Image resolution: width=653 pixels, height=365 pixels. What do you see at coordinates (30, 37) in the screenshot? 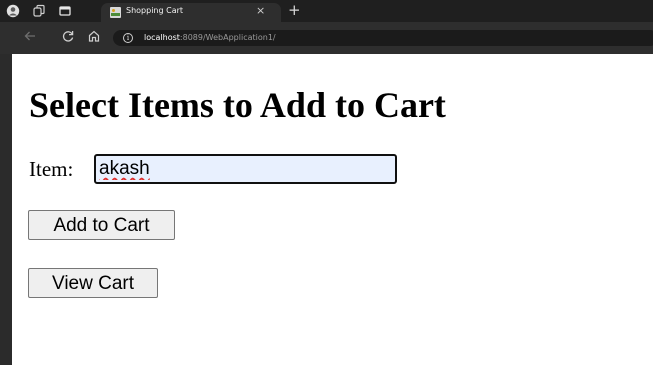
I see `back-icon` at bounding box center [30, 37].